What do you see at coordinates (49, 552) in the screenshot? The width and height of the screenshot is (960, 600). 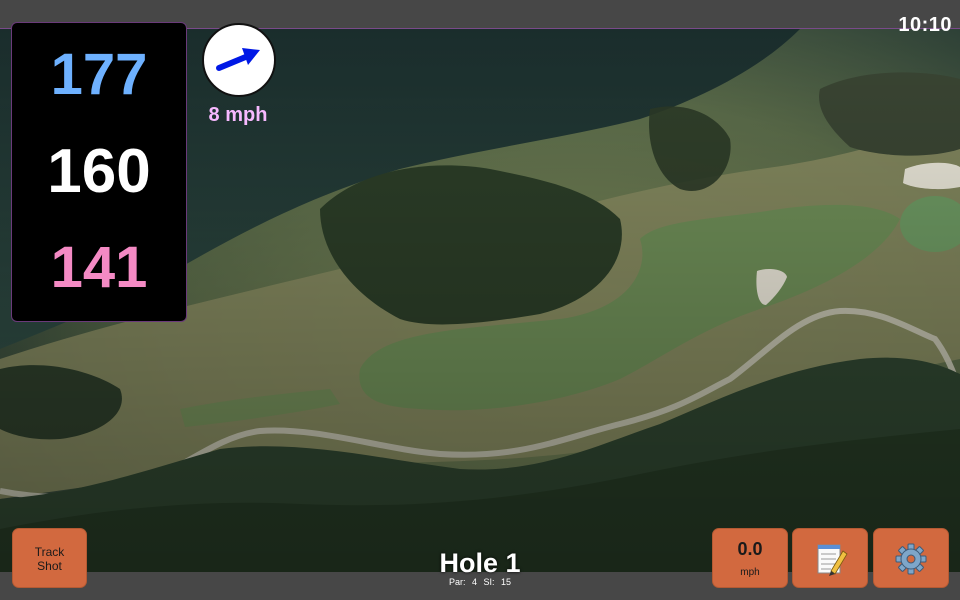 I see `track-shot-label-line1: Track` at bounding box center [49, 552].